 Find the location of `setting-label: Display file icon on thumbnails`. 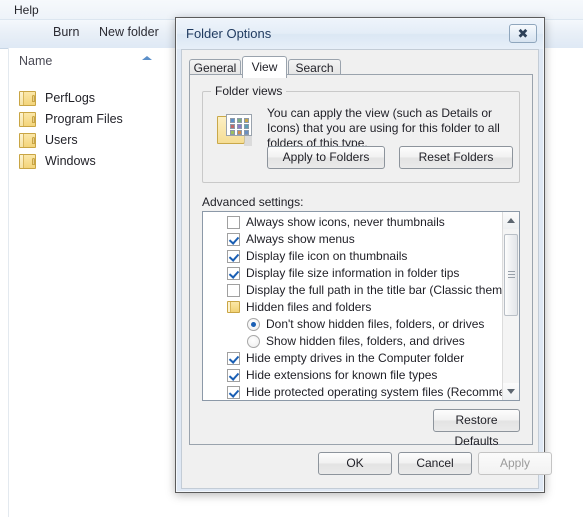

setting-label: Display file icon on thumbnails is located at coordinates (327, 256).